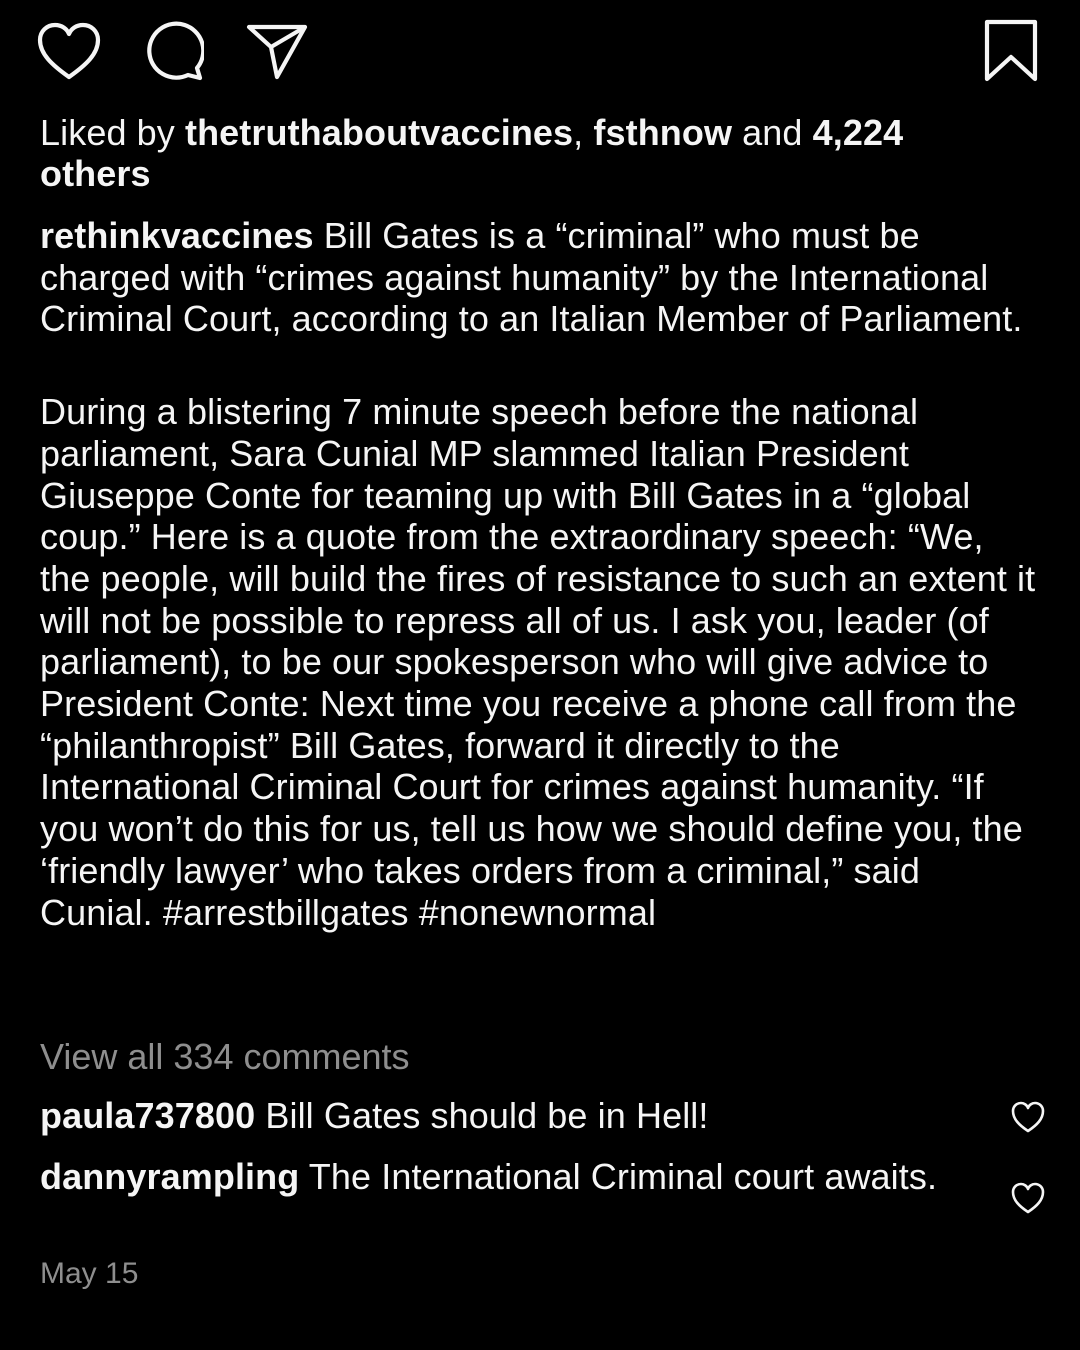 The image size is (1080, 1350). What do you see at coordinates (286, 912) in the screenshot?
I see `hashtag-link: #arrestbillgates` at bounding box center [286, 912].